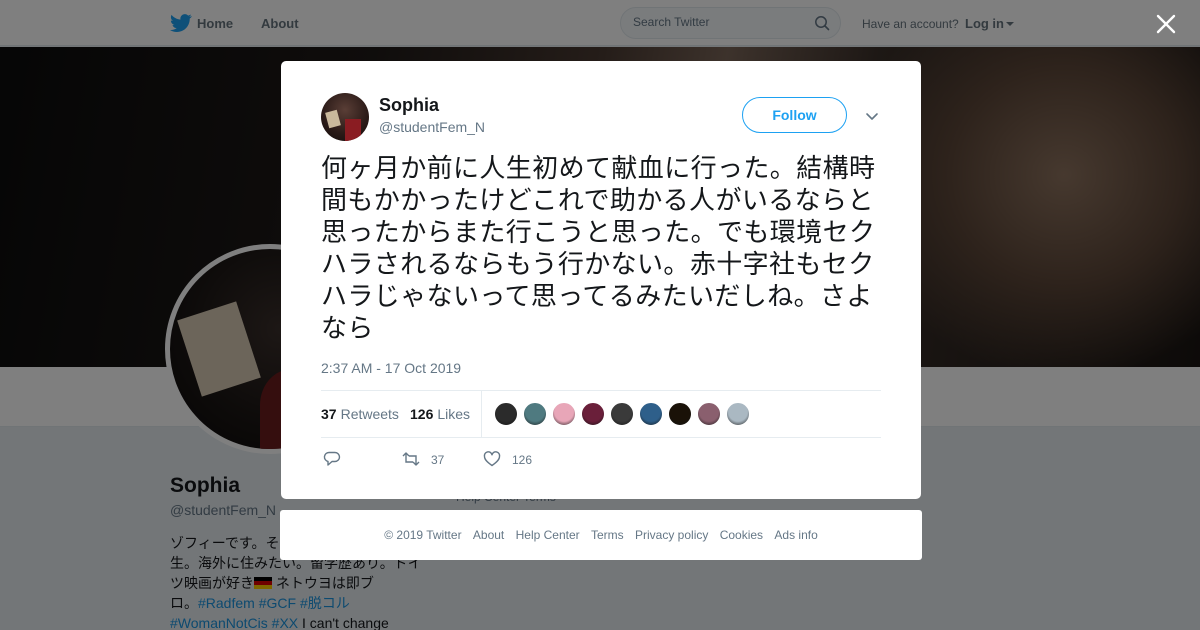 The width and height of the screenshot is (1200, 630). I want to click on reply-icon, so click(332, 458).